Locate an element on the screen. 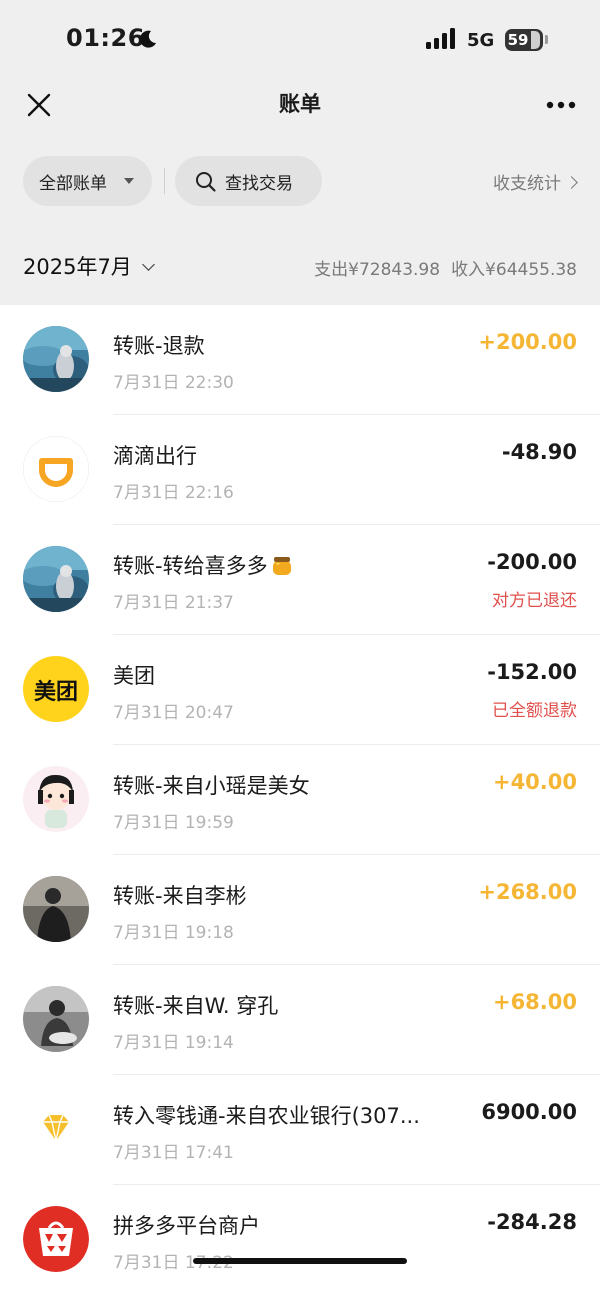 Image resolution: width=600 pixels, height=1295 pixels. more-options-icon is located at coordinates (561, 105).